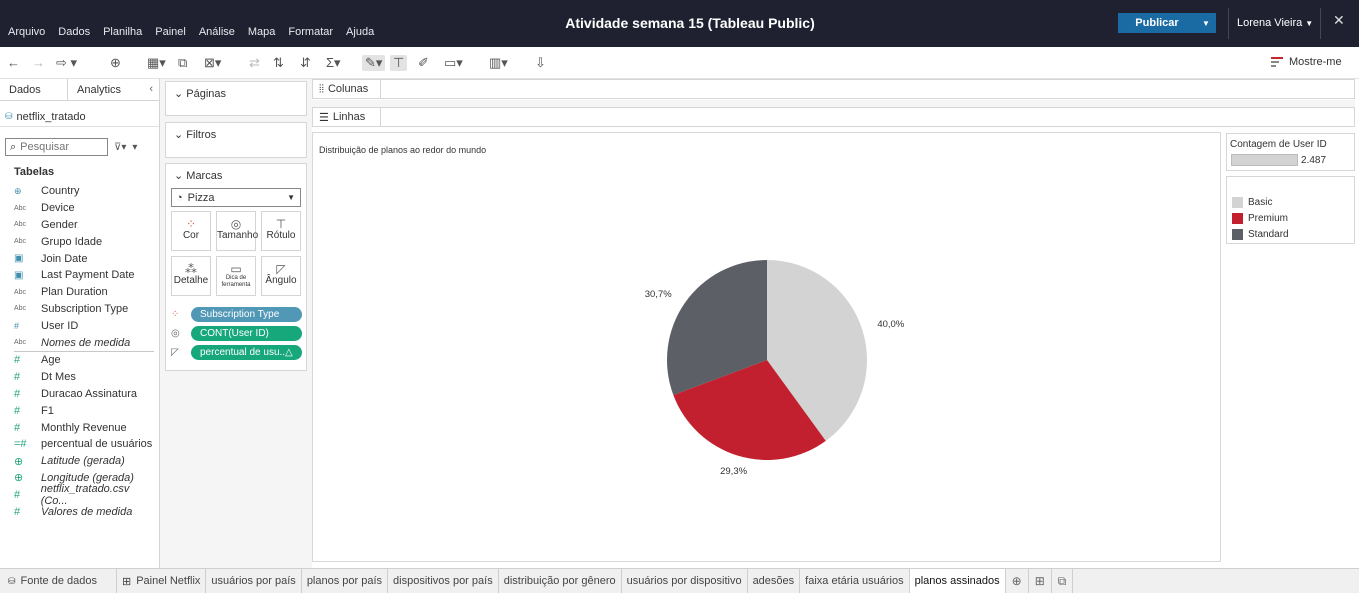  What do you see at coordinates (560, 581) in the screenshot?
I see `tab-sheet: distribuição por gênero` at bounding box center [560, 581].